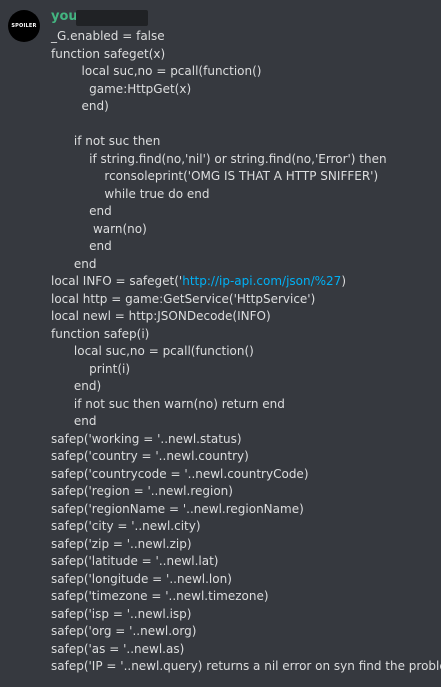  Describe the element at coordinates (106, 141) in the screenshot. I see `message-line: if not suc then` at that location.